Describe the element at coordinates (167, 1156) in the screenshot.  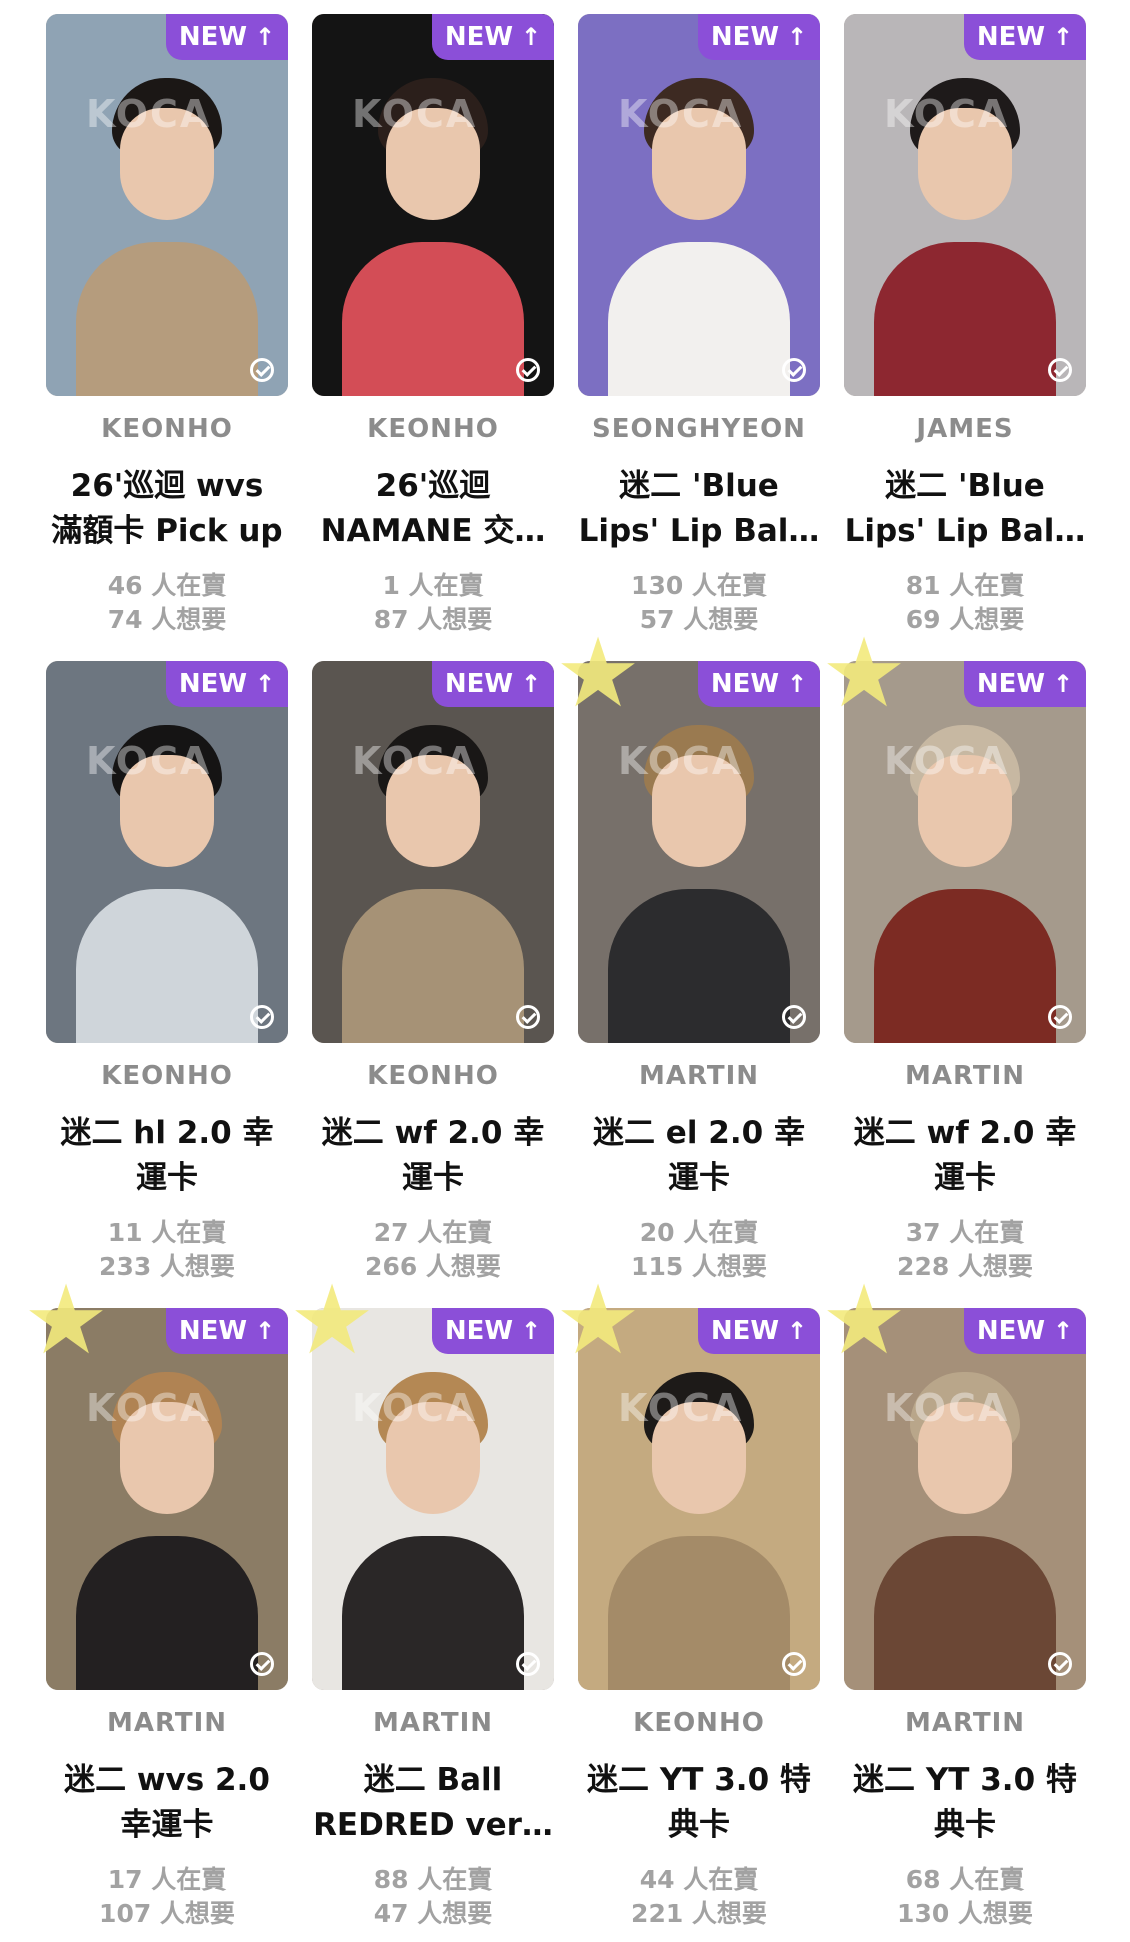
I see `card-title: 迷二 hl 2.0 幸 運卡` at that location.